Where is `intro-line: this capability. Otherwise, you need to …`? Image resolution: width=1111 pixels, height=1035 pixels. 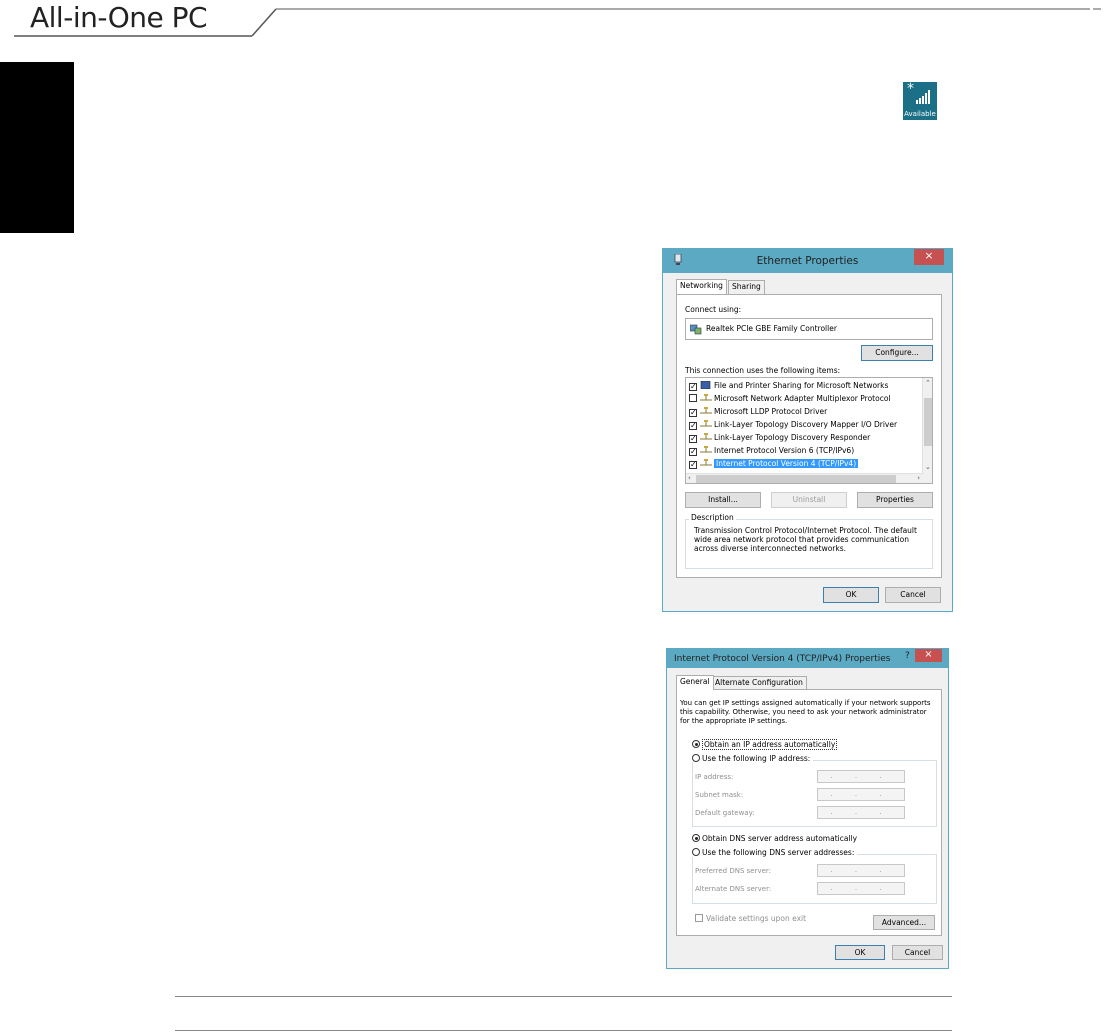
intro-line: this capability. Otherwise, you need to … is located at coordinates (803, 712).